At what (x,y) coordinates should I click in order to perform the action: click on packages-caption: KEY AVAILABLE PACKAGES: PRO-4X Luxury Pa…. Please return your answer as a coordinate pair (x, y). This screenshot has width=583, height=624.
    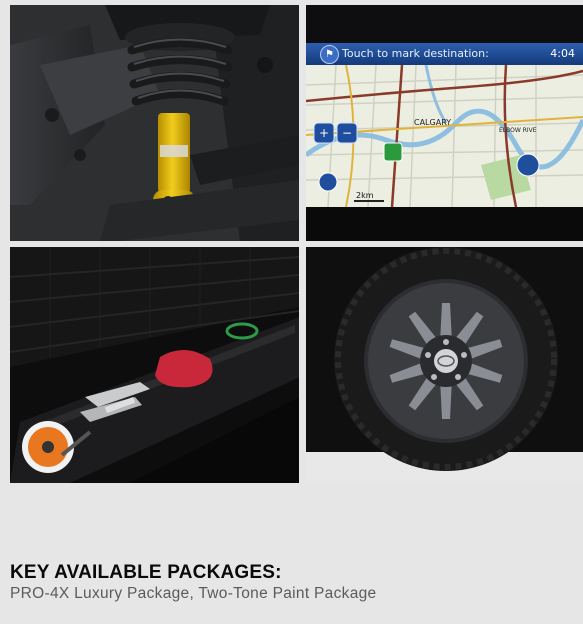
    Looking at the image, I should click on (291, 583).